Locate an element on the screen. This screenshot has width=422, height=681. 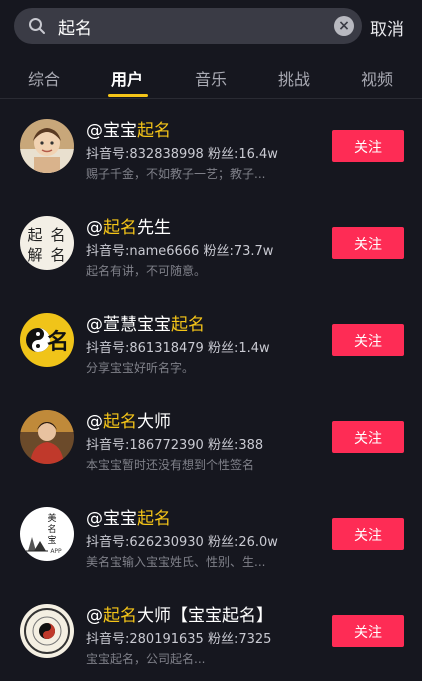
avatar-char: 美 is located at coordinates (51, 518).